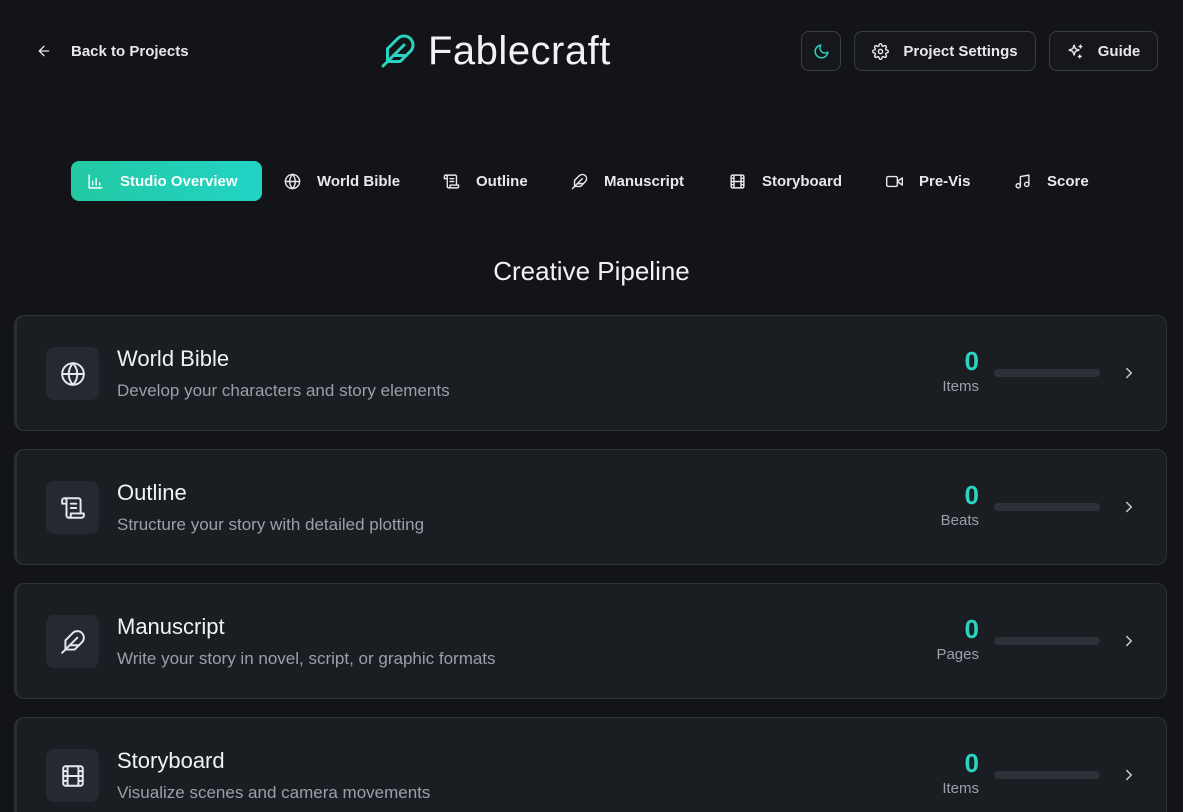  Describe the element at coordinates (1022, 181) in the screenshot. I see `music-icon` at that location.